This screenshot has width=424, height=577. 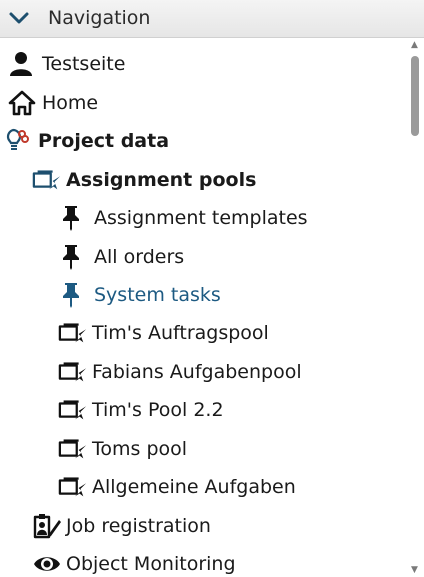 I want to click on tree-item-label: Home, so click(x=70, y=103).